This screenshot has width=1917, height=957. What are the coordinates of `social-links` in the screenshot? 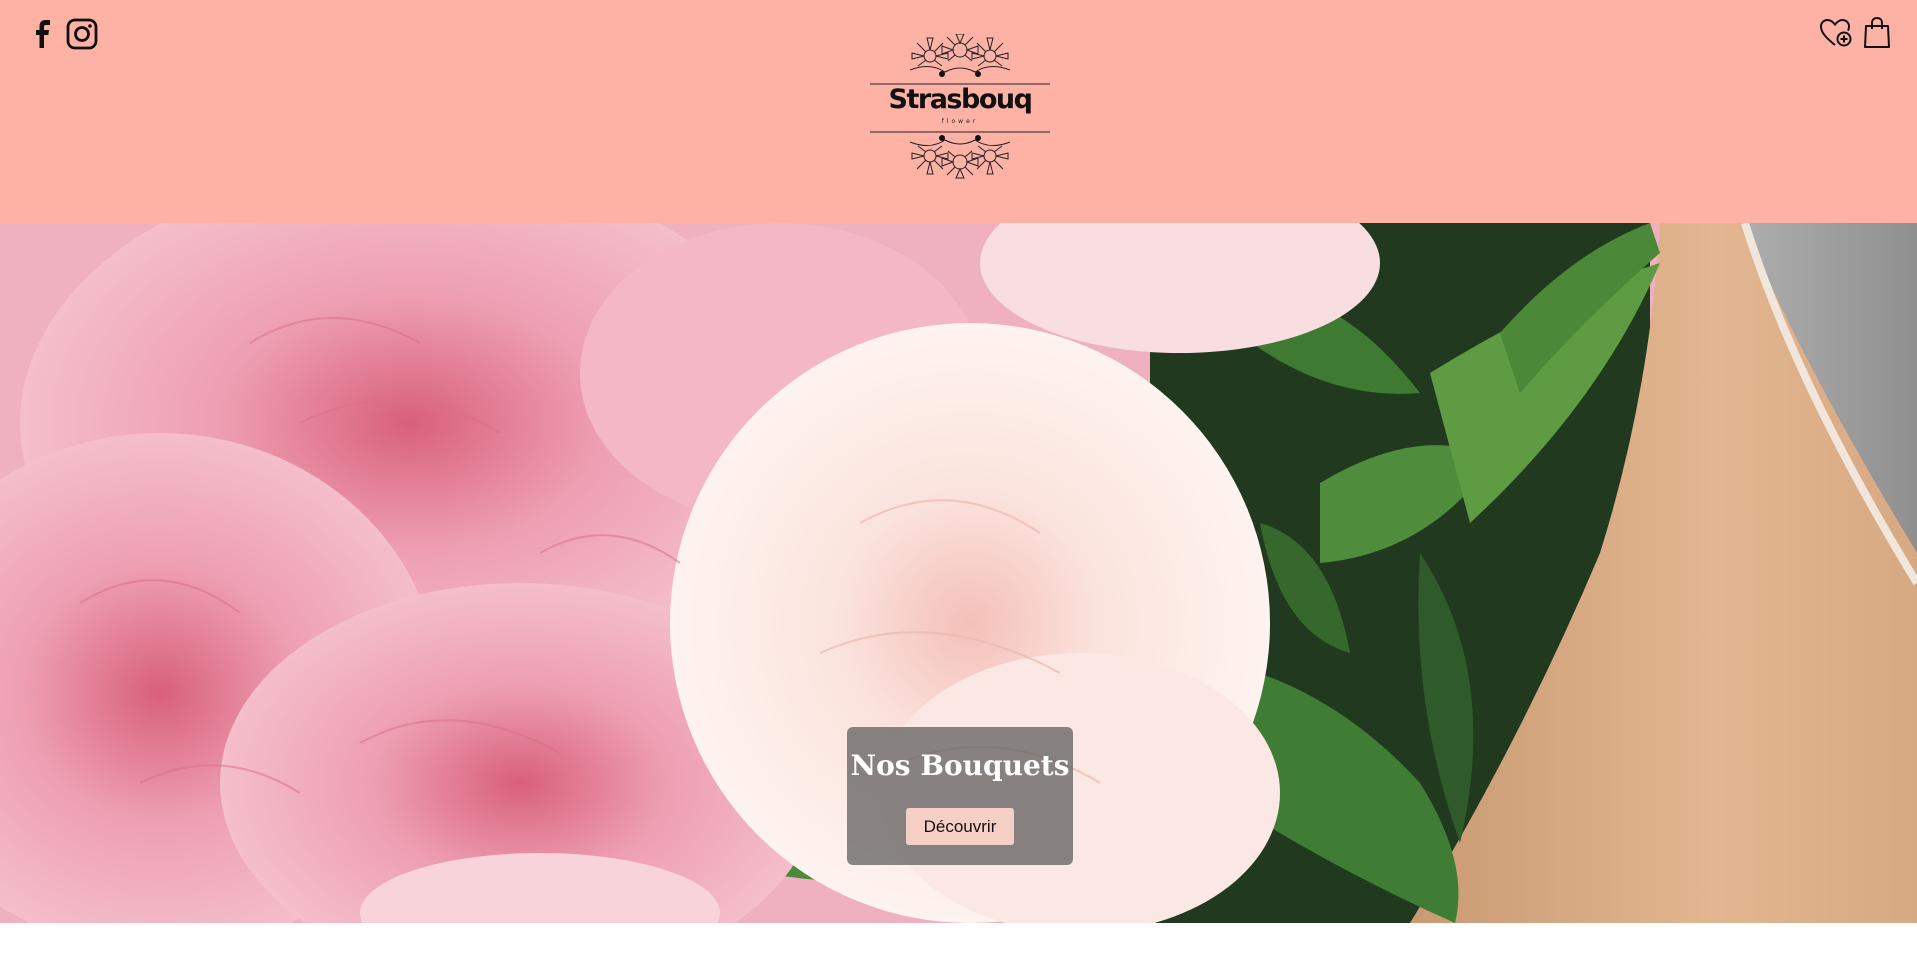 It's located at (66, 36).